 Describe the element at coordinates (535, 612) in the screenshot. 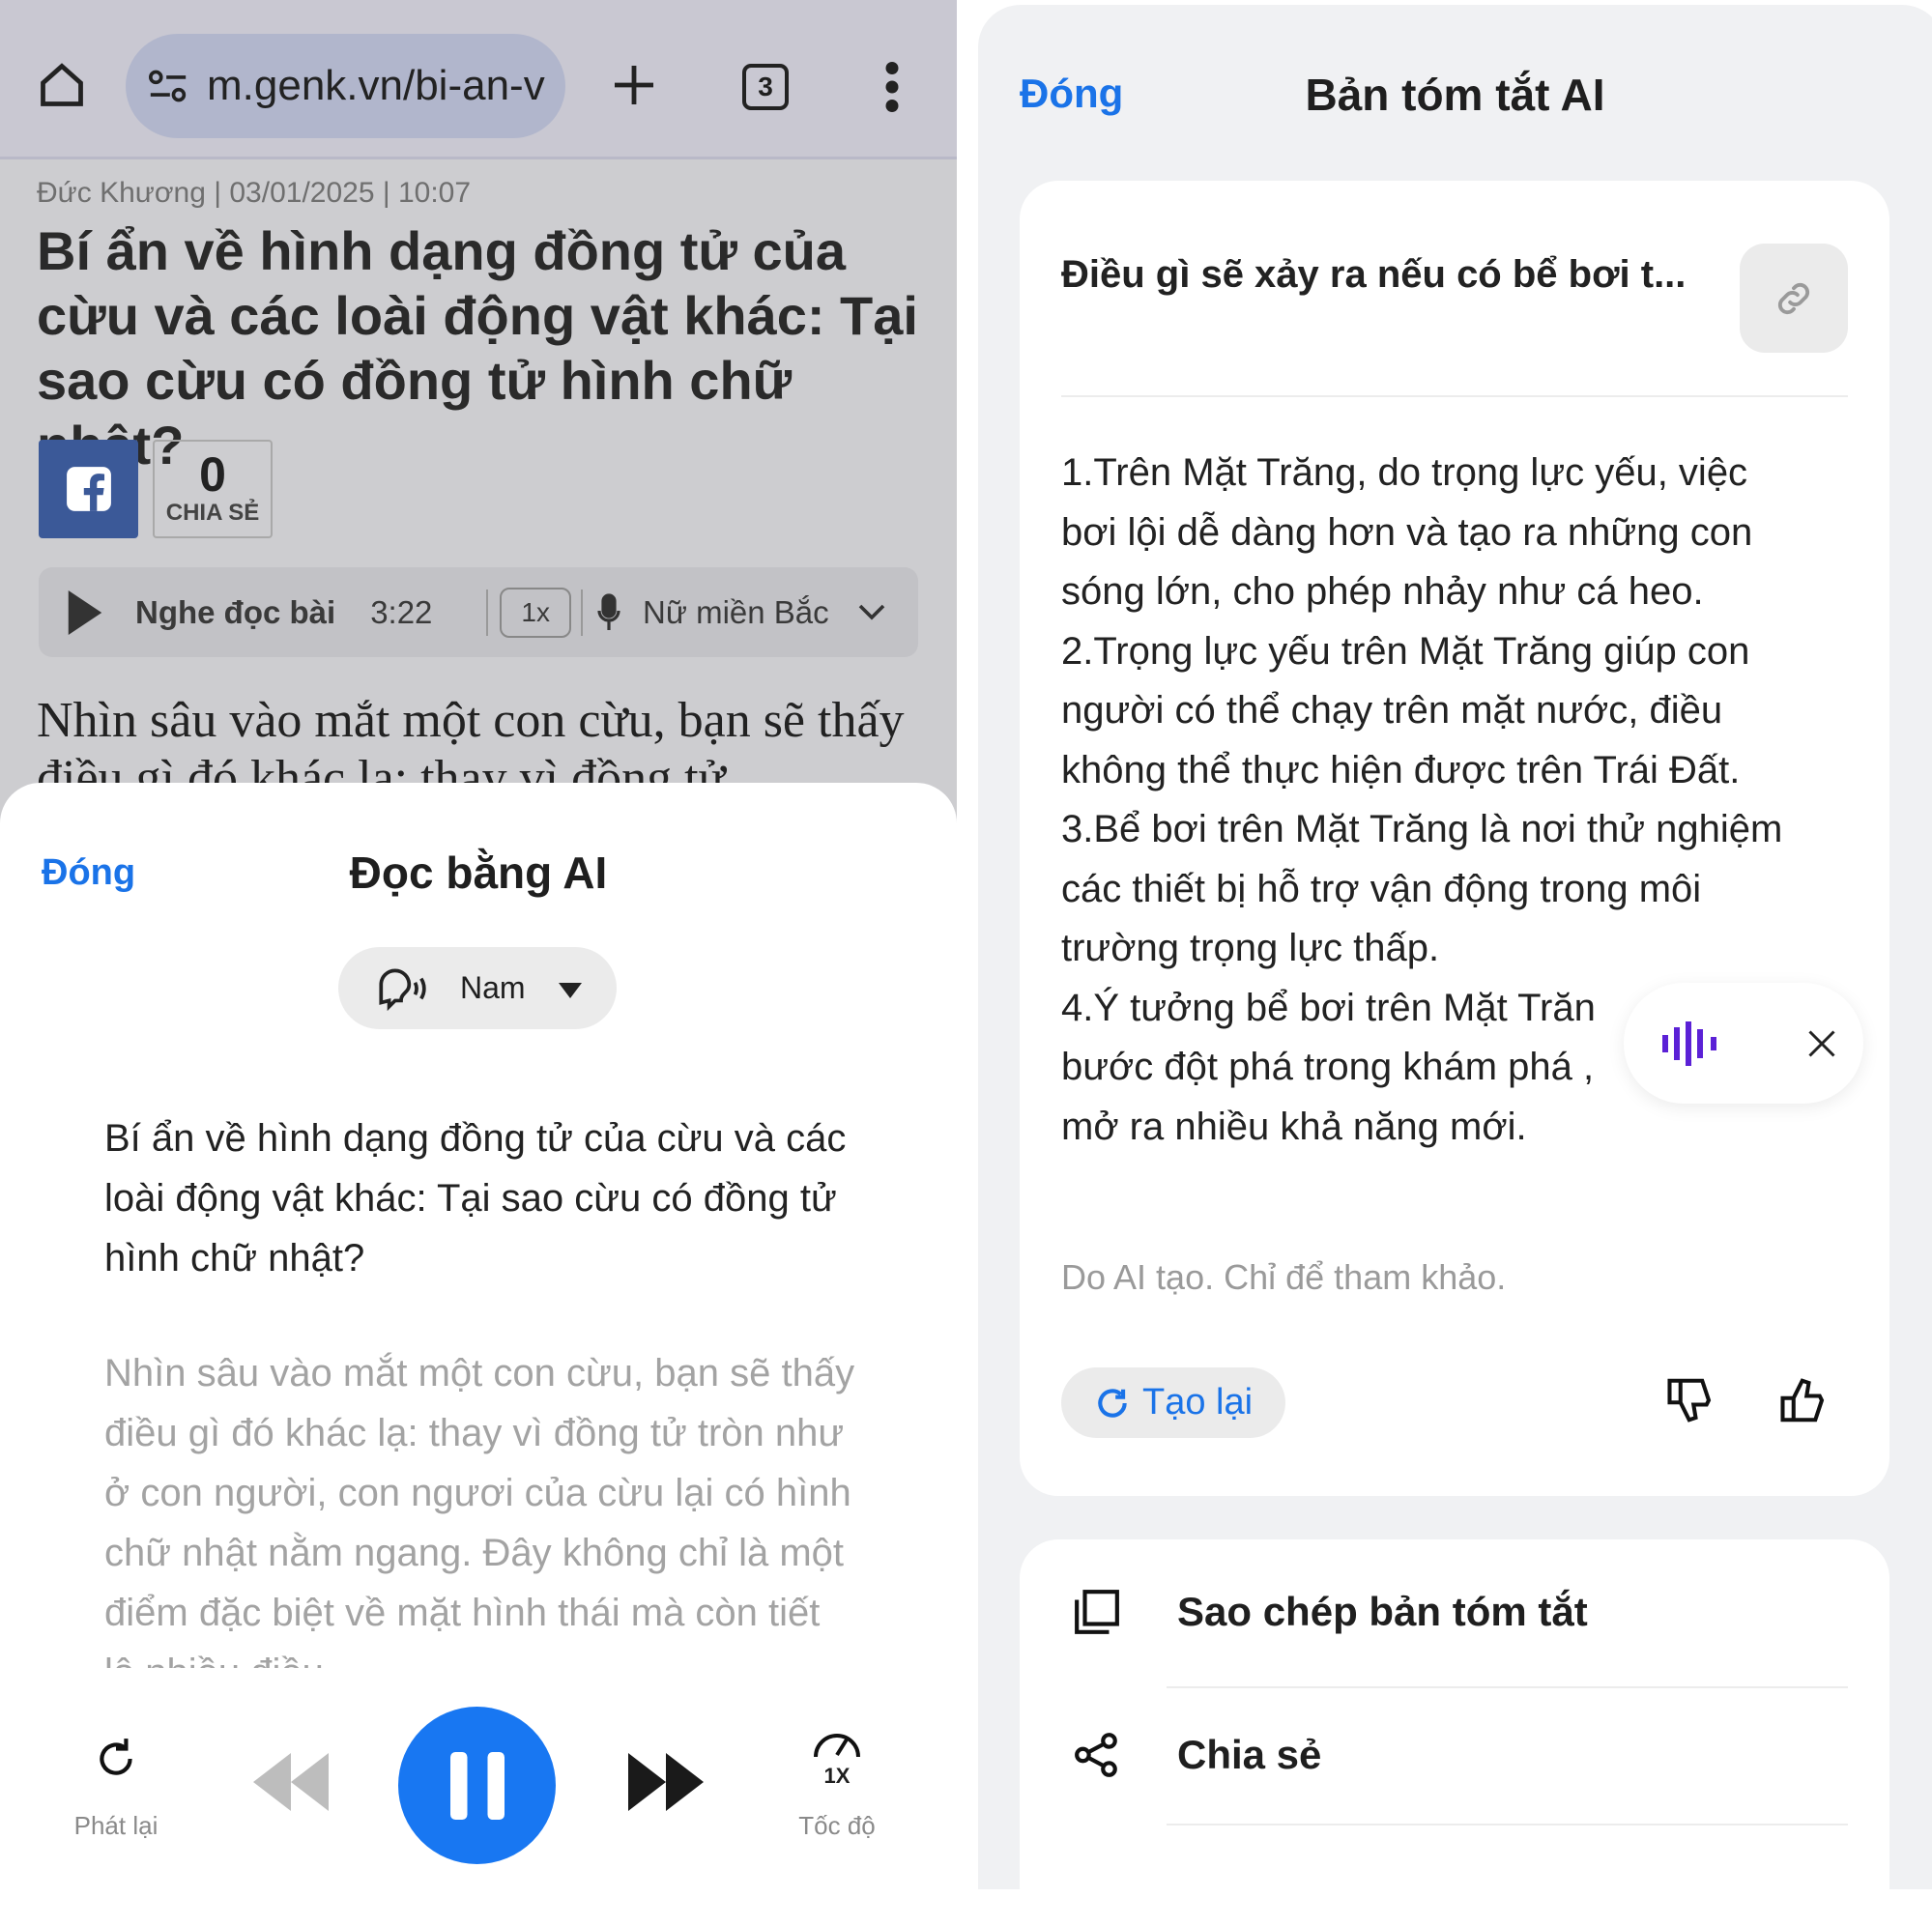

I see `speed-button: 1x` at that location.